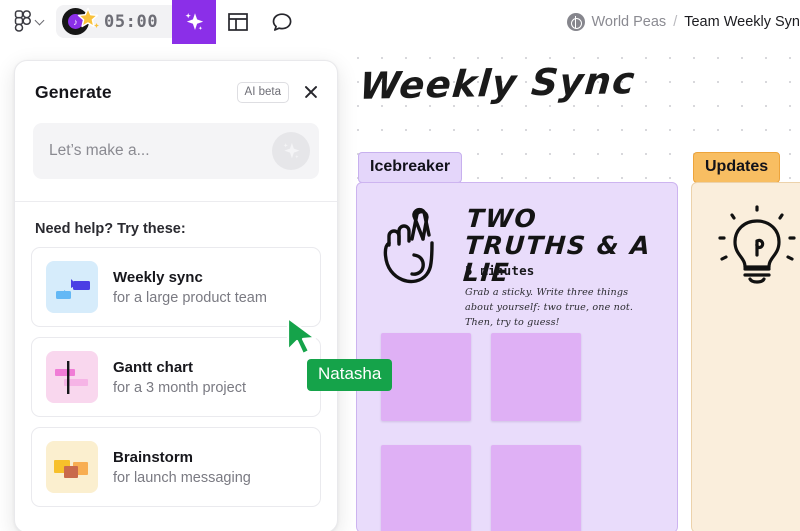 The image size is (800, 531). What do you see at coordinates (72, 287) in the screenshot?
I see `weekly-sync-thumbnail` at bounding box center [72, 287].